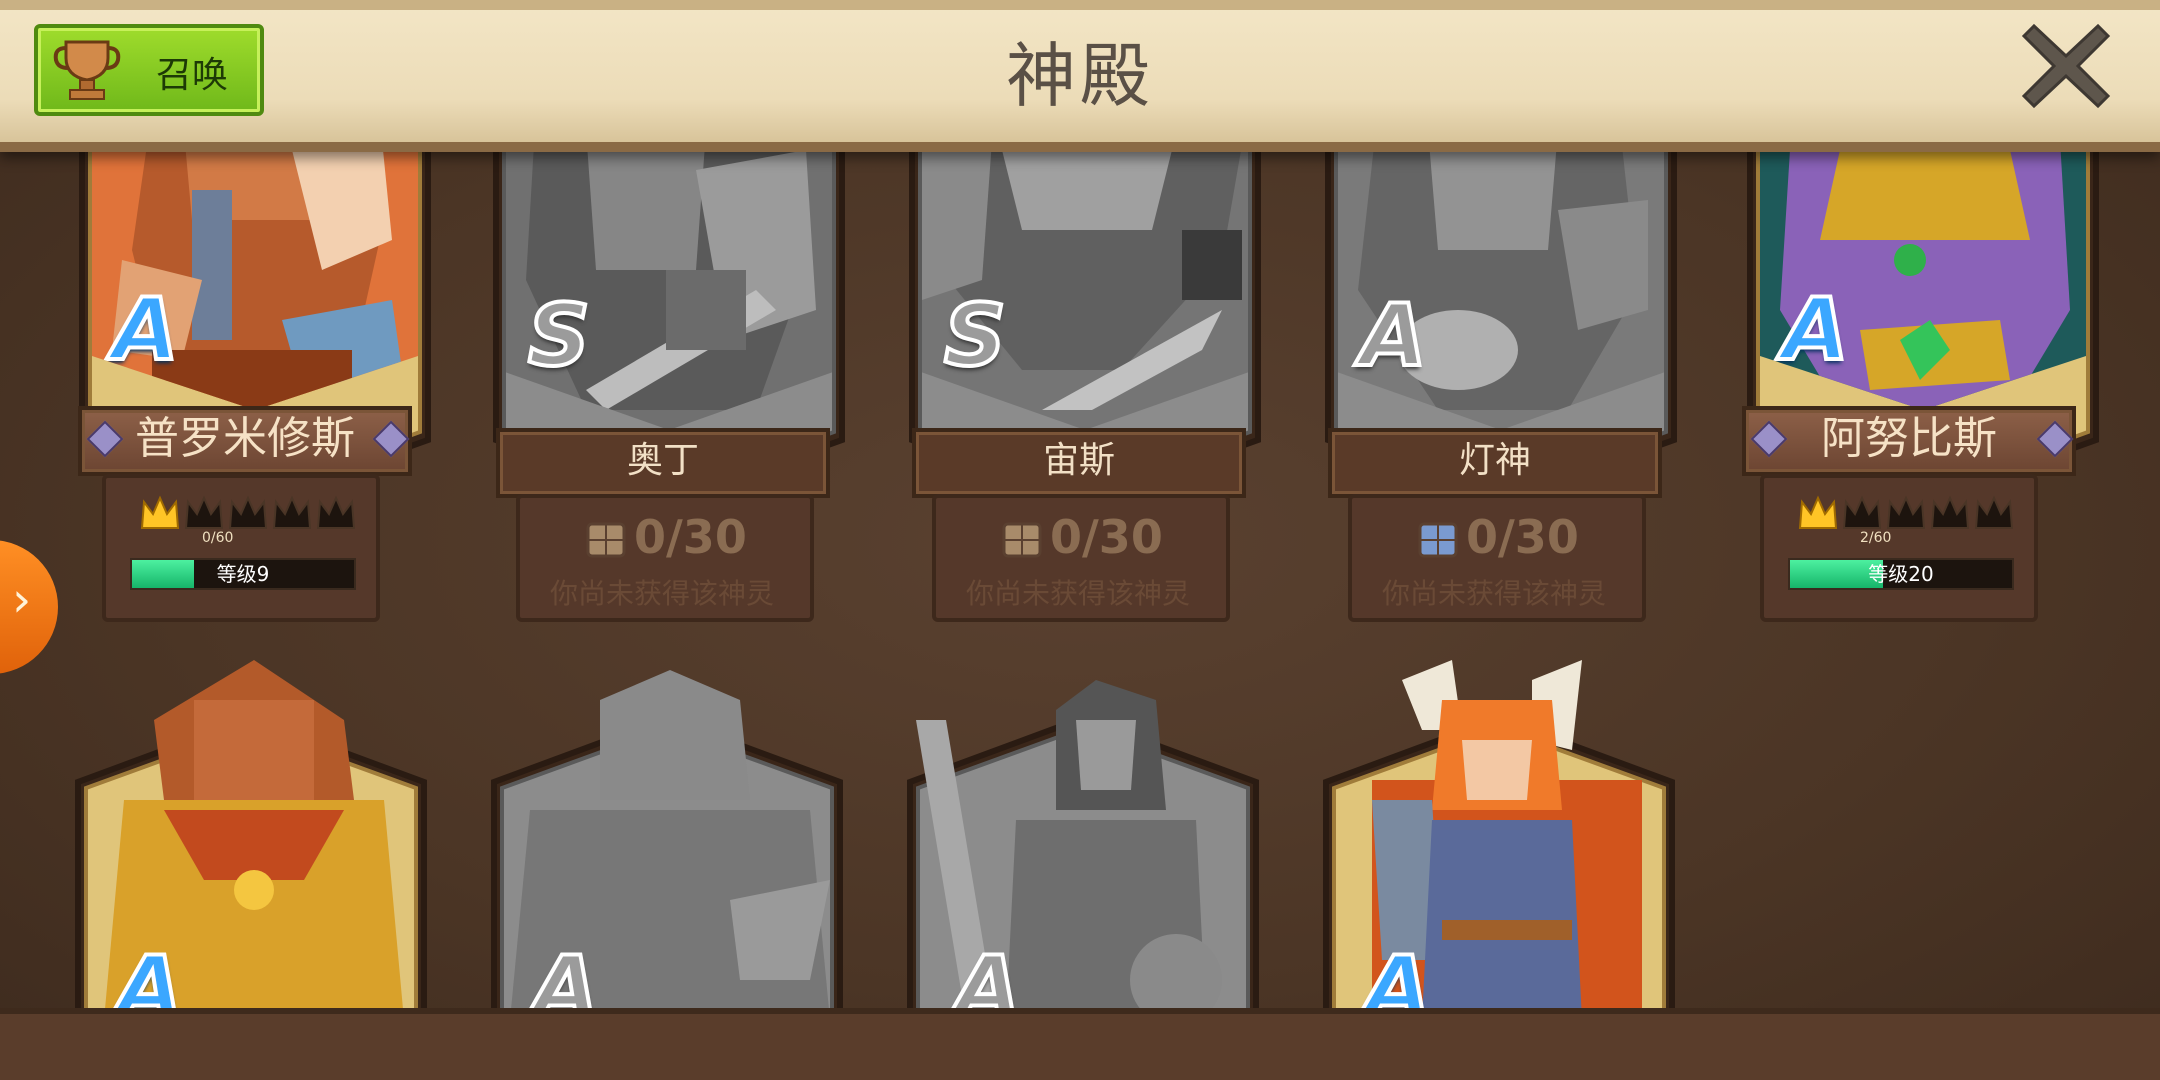 The image size is (2160, 1080). What do you see at coordinates (669, 270) in the screenshot?
I see `odin-portrait: S` at bounding box center [669, 270].